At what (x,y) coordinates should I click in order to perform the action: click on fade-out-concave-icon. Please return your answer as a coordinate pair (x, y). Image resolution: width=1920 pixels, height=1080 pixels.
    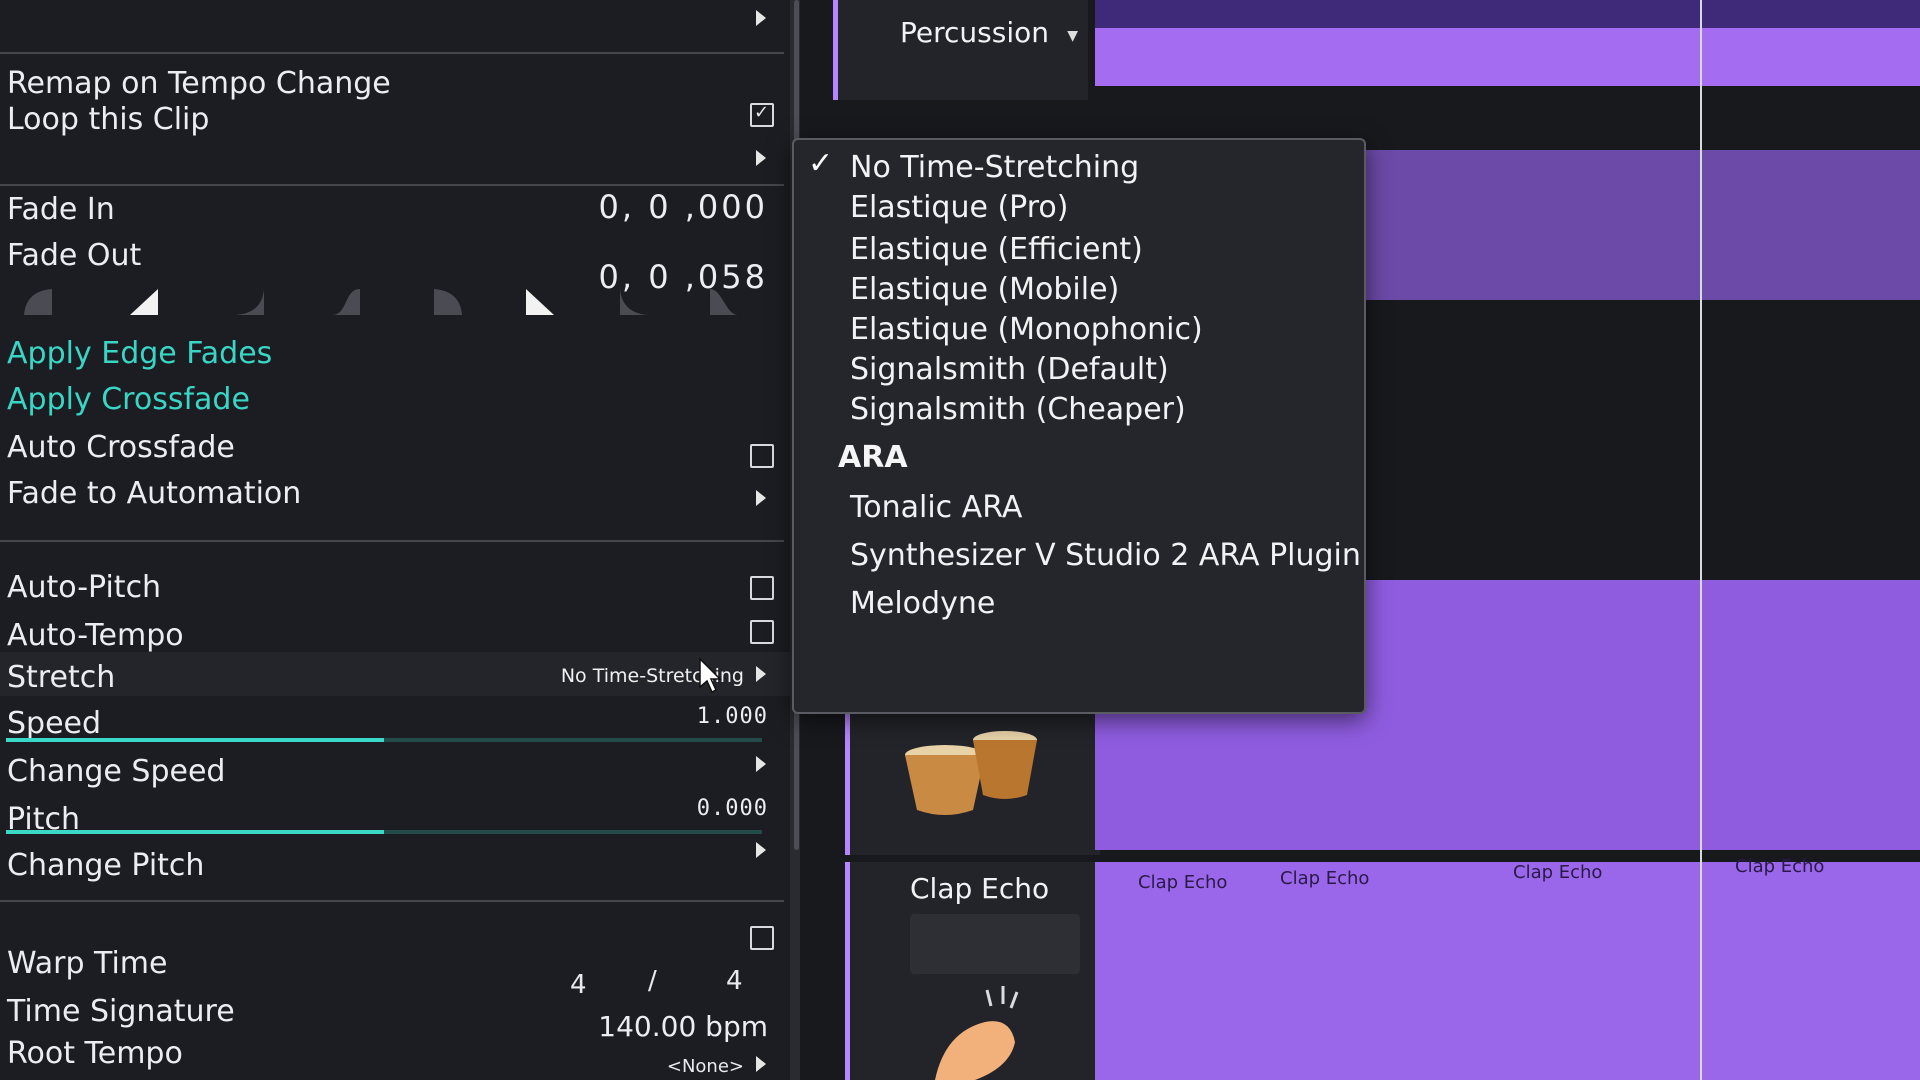
    Looking at the image, I should click on (634, 301).